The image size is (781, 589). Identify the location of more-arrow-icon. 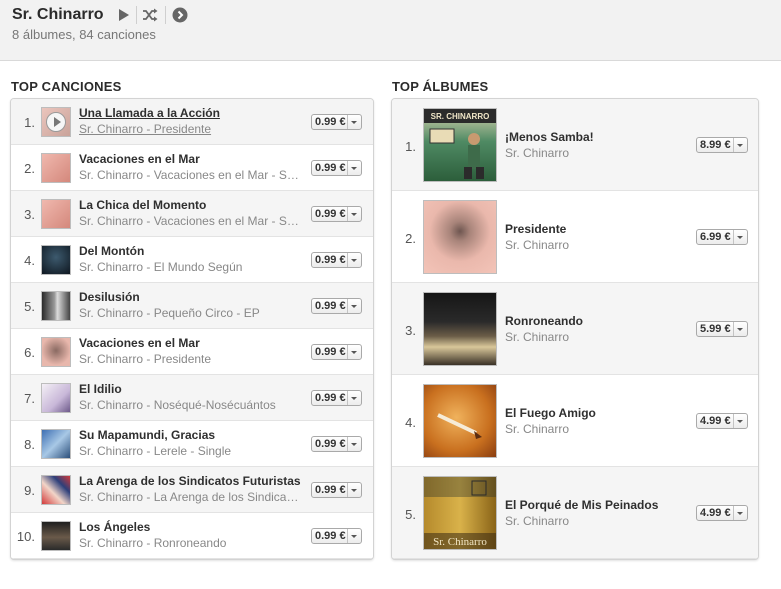
(180, 15).